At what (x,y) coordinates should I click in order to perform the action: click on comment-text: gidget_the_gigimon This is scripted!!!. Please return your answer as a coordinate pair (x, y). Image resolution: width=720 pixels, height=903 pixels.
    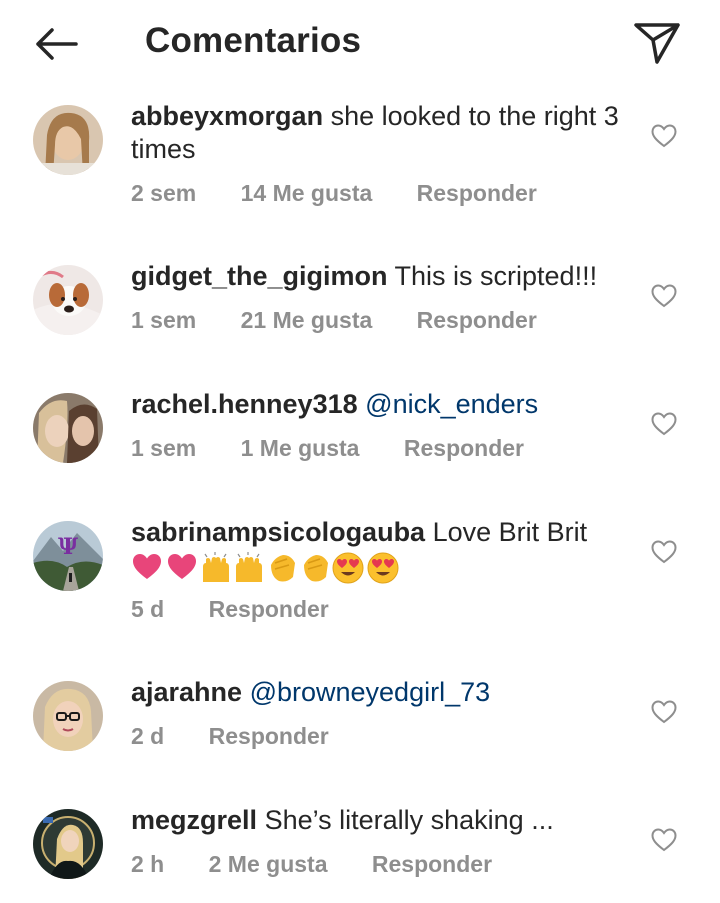
    Looking at the image, I should click on (381, 276).